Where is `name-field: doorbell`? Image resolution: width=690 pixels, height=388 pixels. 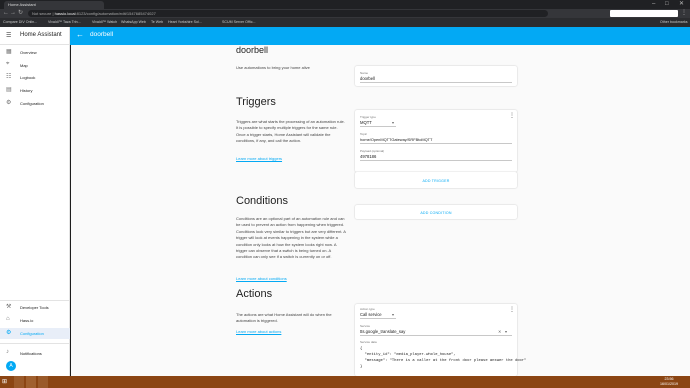
name-field: doorbell is located at coordinates (367, 78).